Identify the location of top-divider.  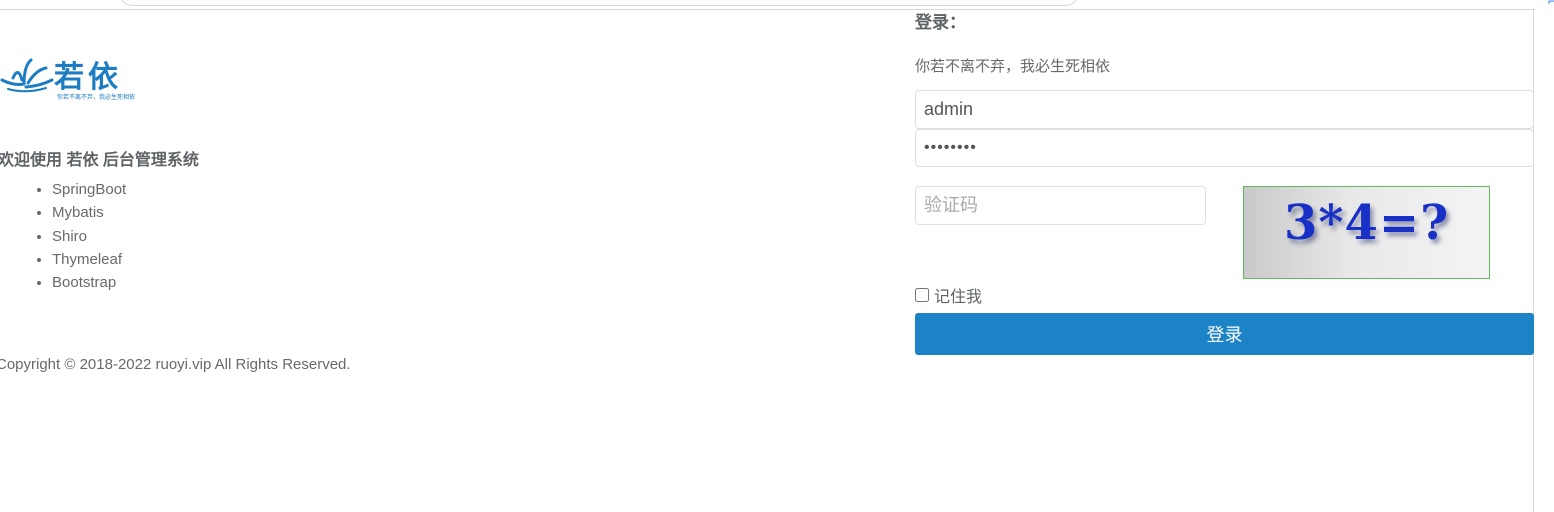
(767, 9).